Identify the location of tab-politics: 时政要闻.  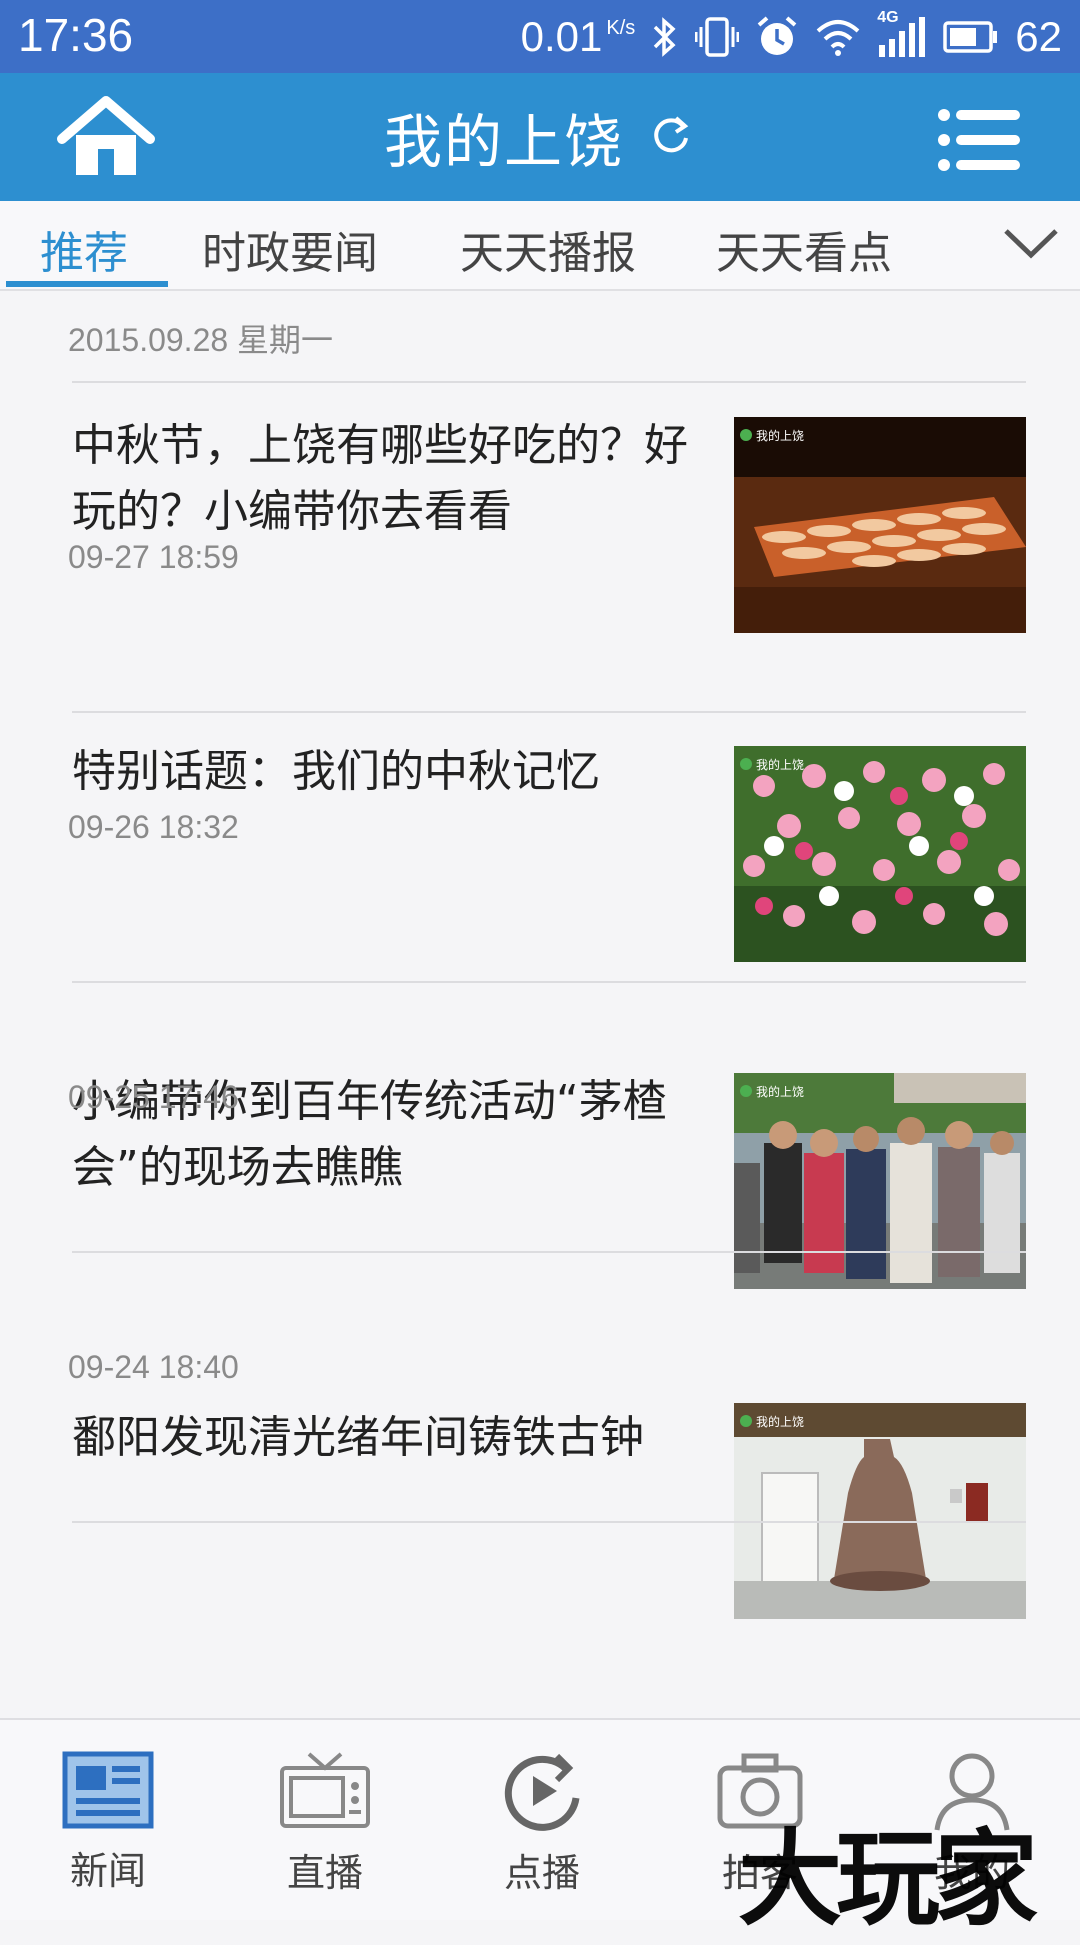
(290, 249).